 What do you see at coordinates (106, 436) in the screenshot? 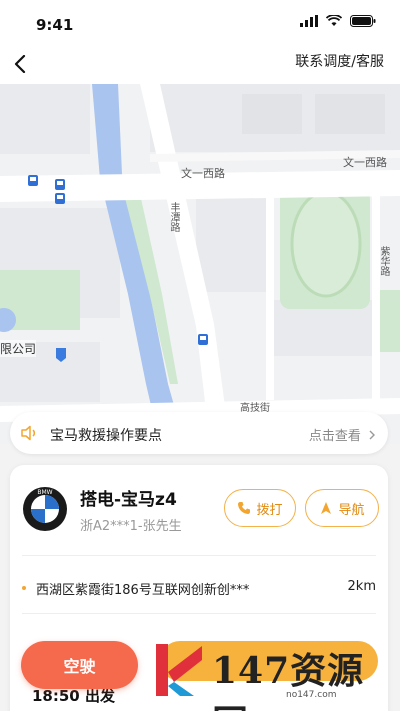
I see `notice-title: 宝马救援操作要点` at bounding box center [106, 436].